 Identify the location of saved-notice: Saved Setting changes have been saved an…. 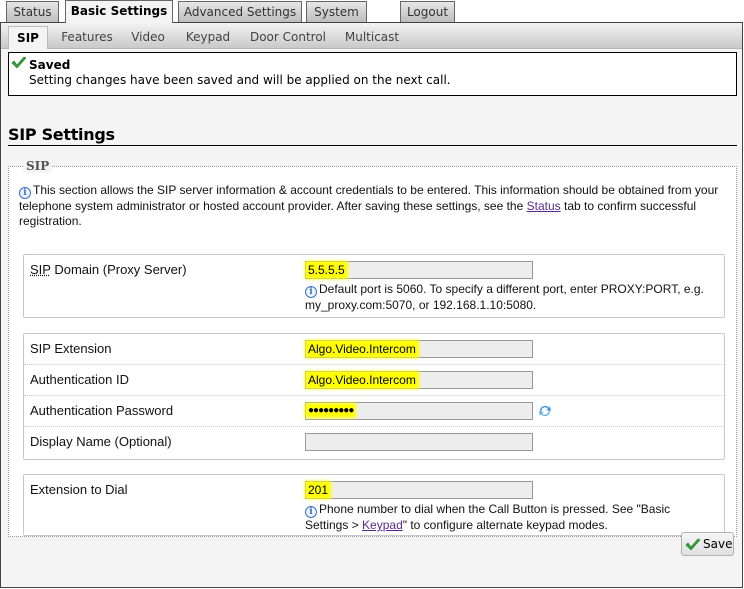
(372, 74).